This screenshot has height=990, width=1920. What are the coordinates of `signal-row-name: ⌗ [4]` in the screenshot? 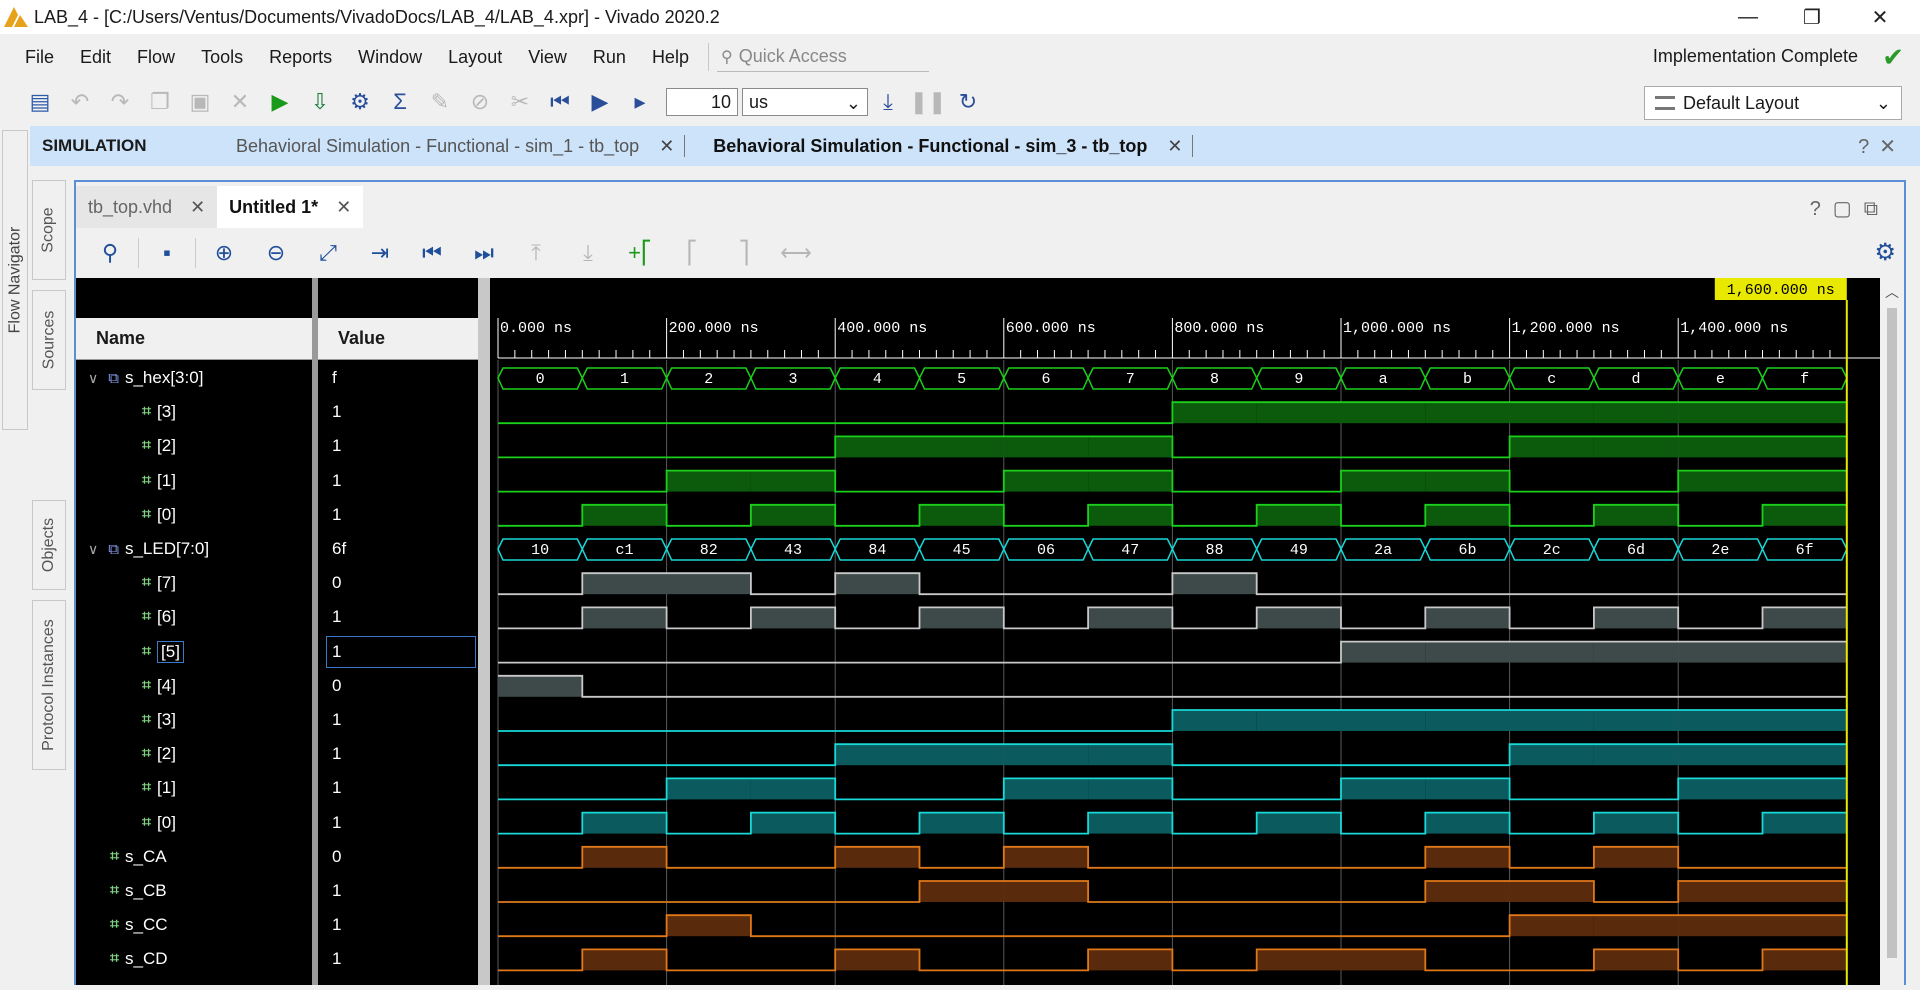 It's located at (159, 686).